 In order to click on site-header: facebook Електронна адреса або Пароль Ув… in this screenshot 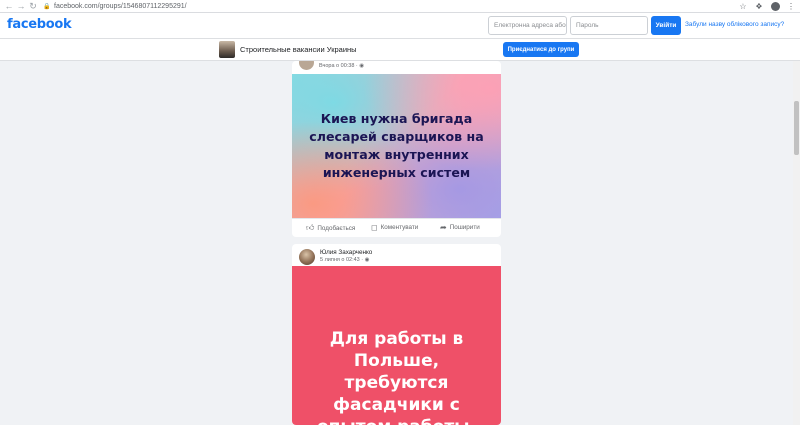, I will do `click(400, 26)`.